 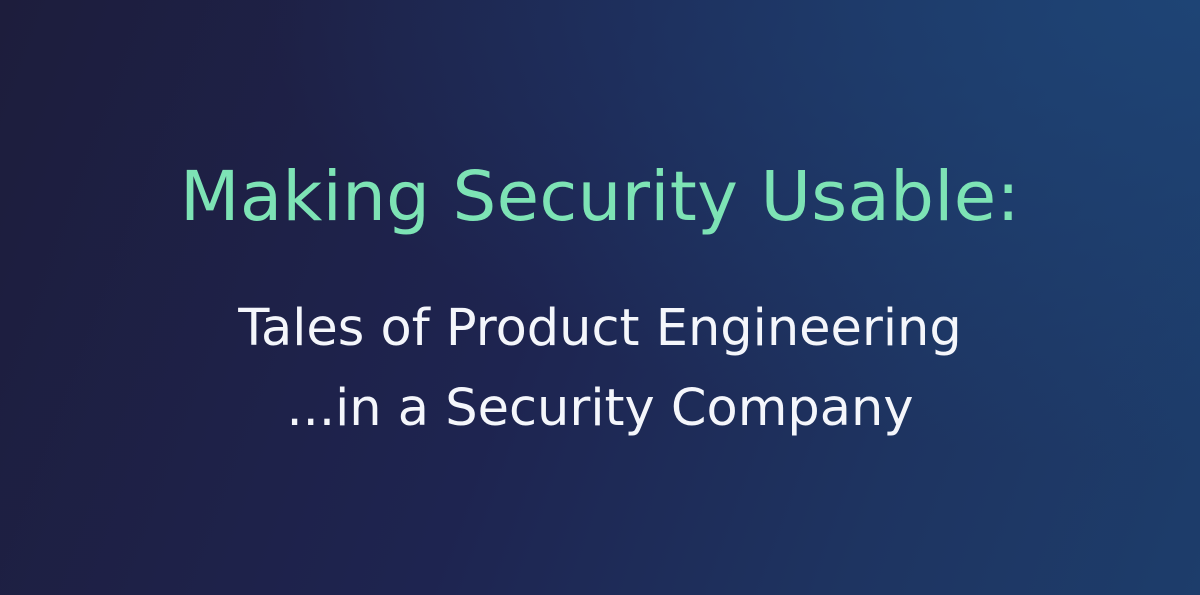 I want to click on slide-subtitle-line-2: ...in a Security Company, so click(x=600, y=408).